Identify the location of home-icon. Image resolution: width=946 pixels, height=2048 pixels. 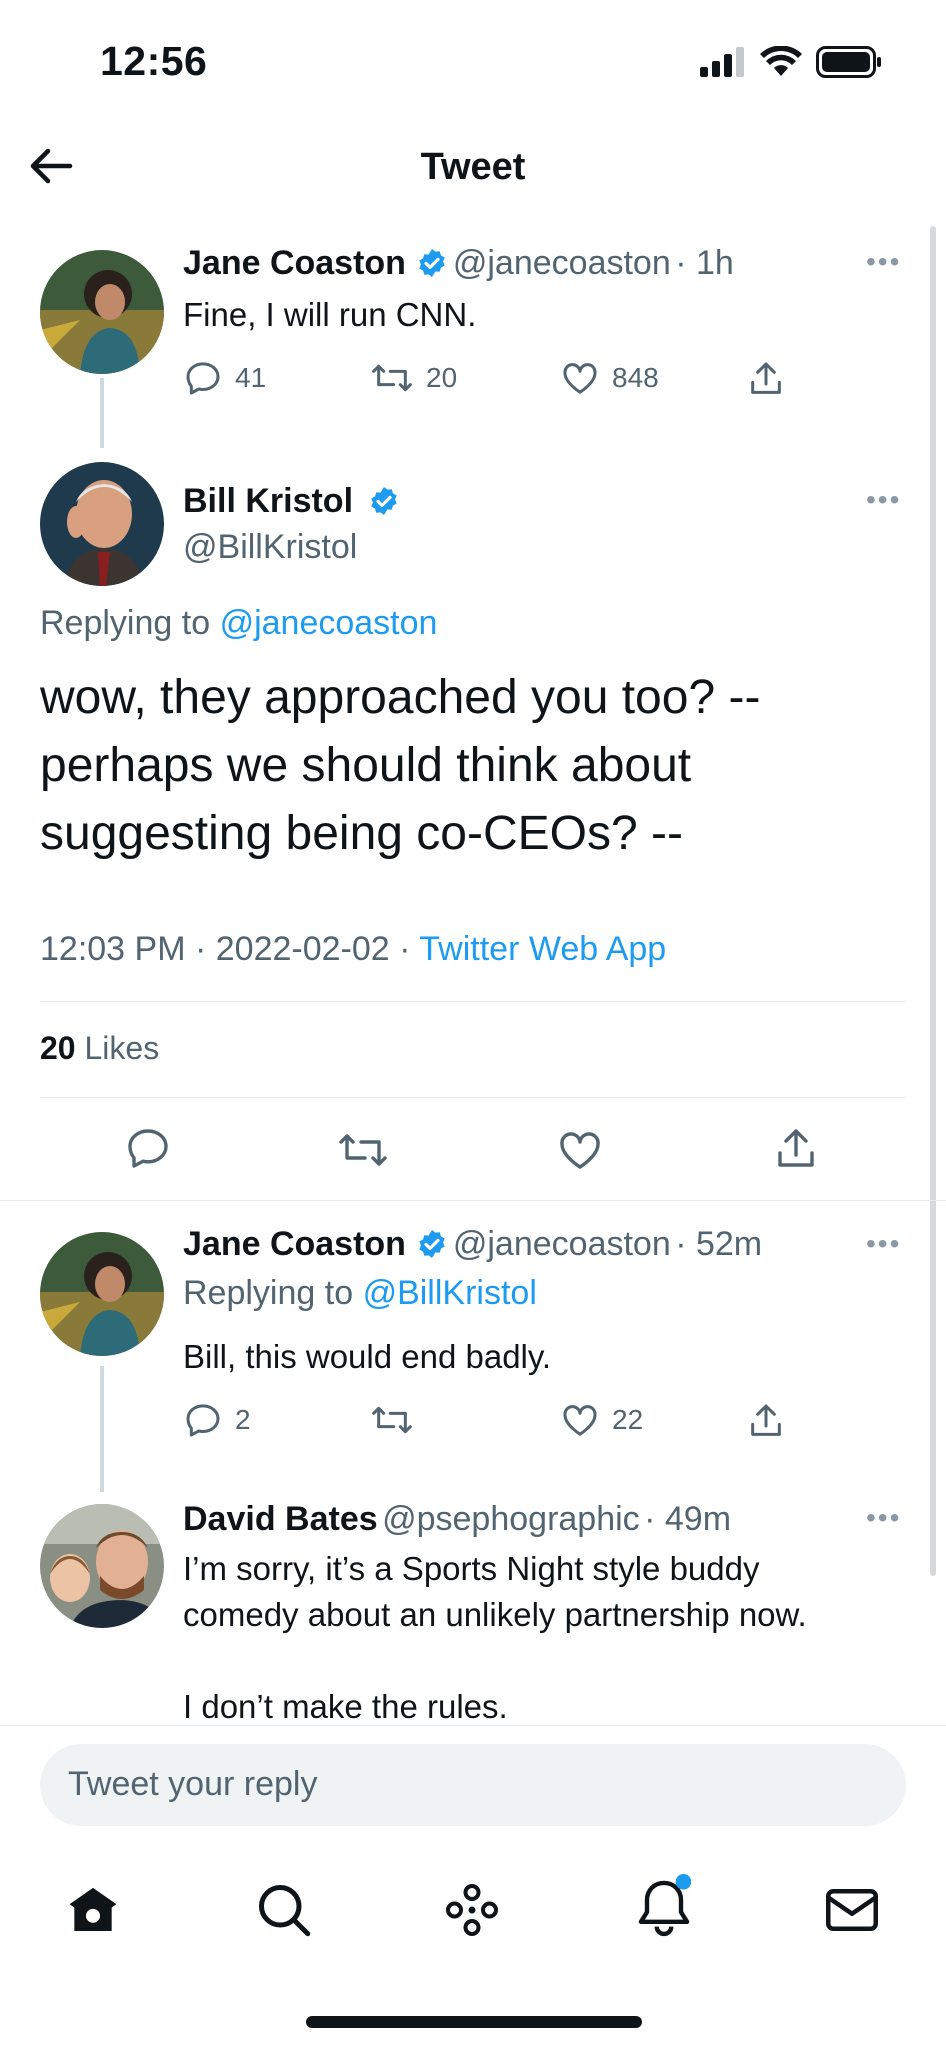
(93, 1909).